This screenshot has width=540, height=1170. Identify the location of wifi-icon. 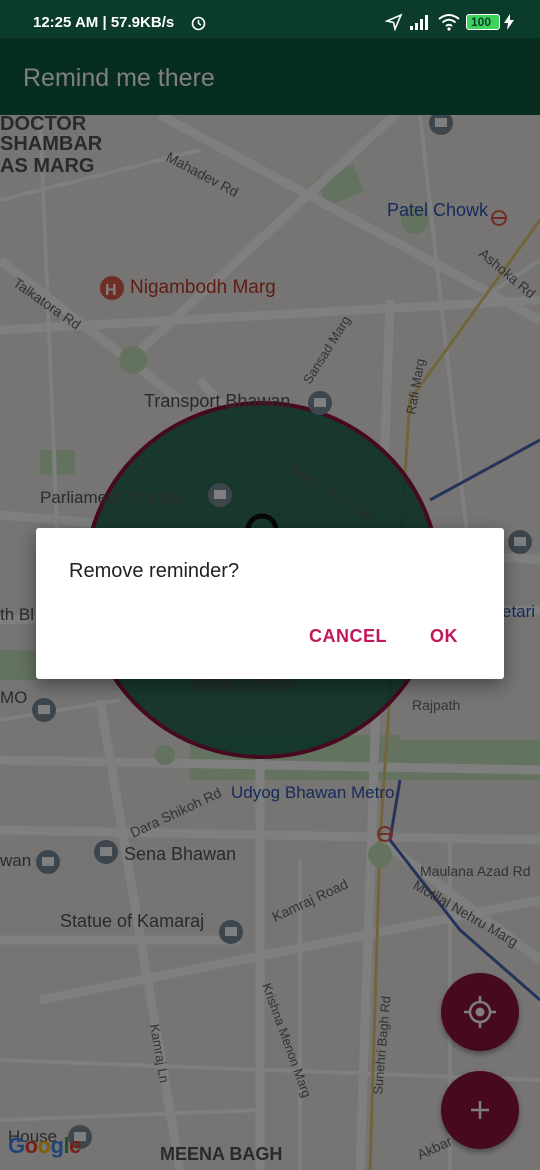
(449, 22).